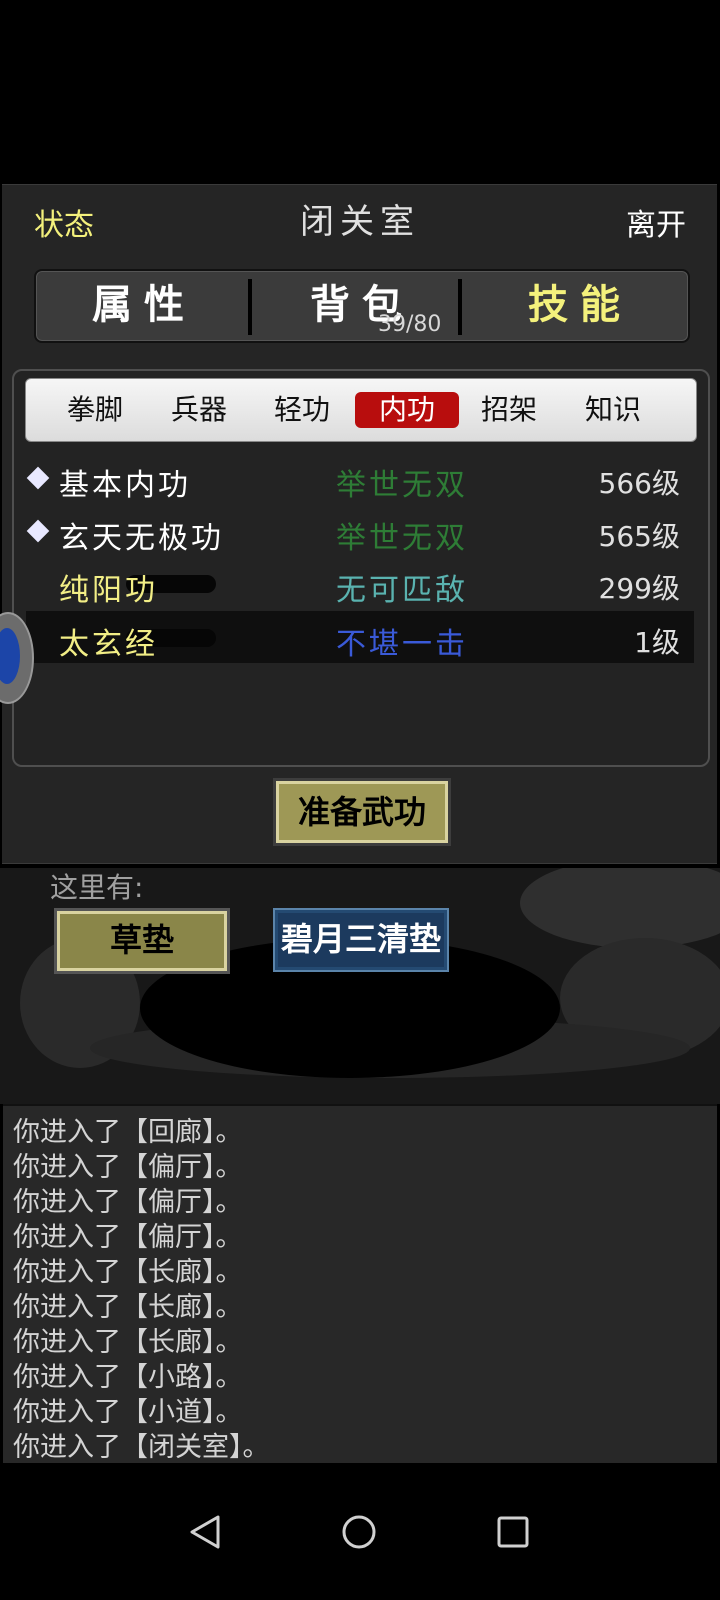 The height and width of the screenshot is (1600, 720). Describe the element at coordinates (359, 1532) in the screenshot. I see `home-icon` at that location.